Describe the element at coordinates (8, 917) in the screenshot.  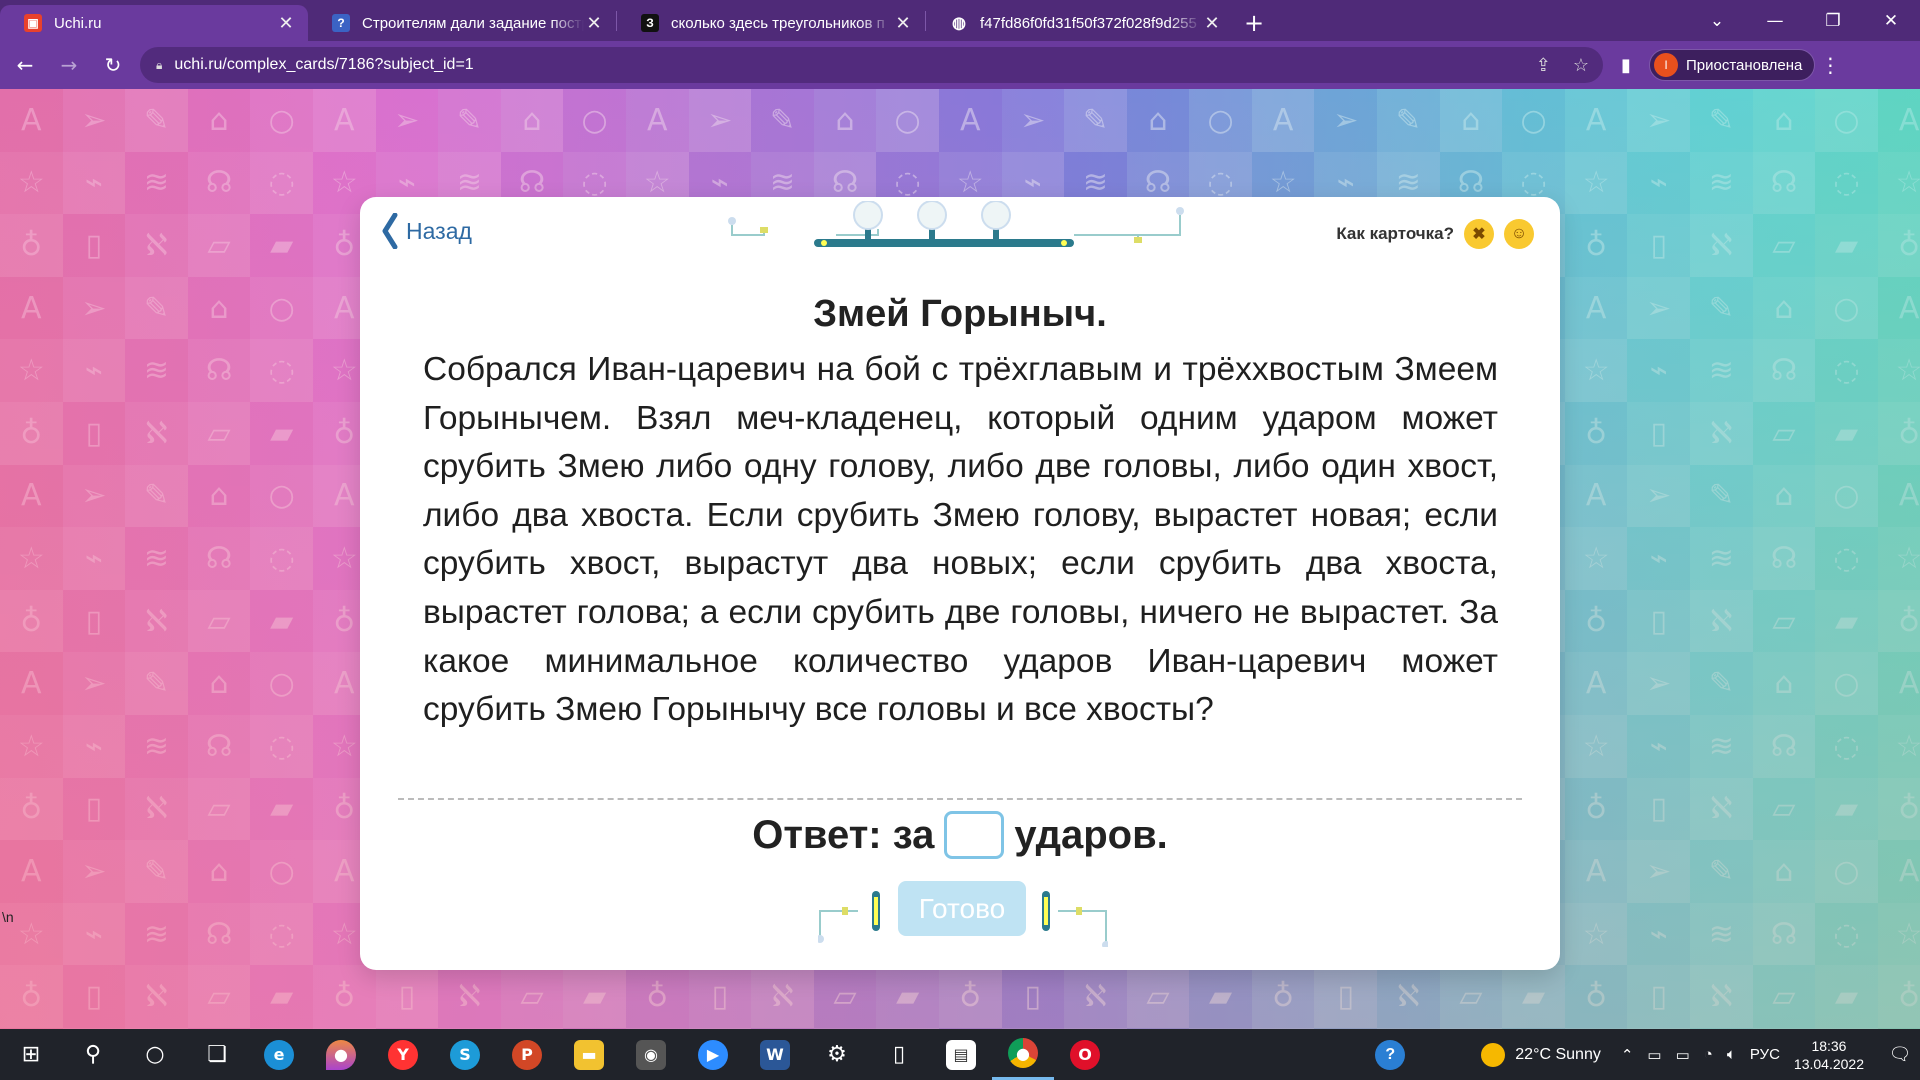
I see `stray-text: \n` at that location.